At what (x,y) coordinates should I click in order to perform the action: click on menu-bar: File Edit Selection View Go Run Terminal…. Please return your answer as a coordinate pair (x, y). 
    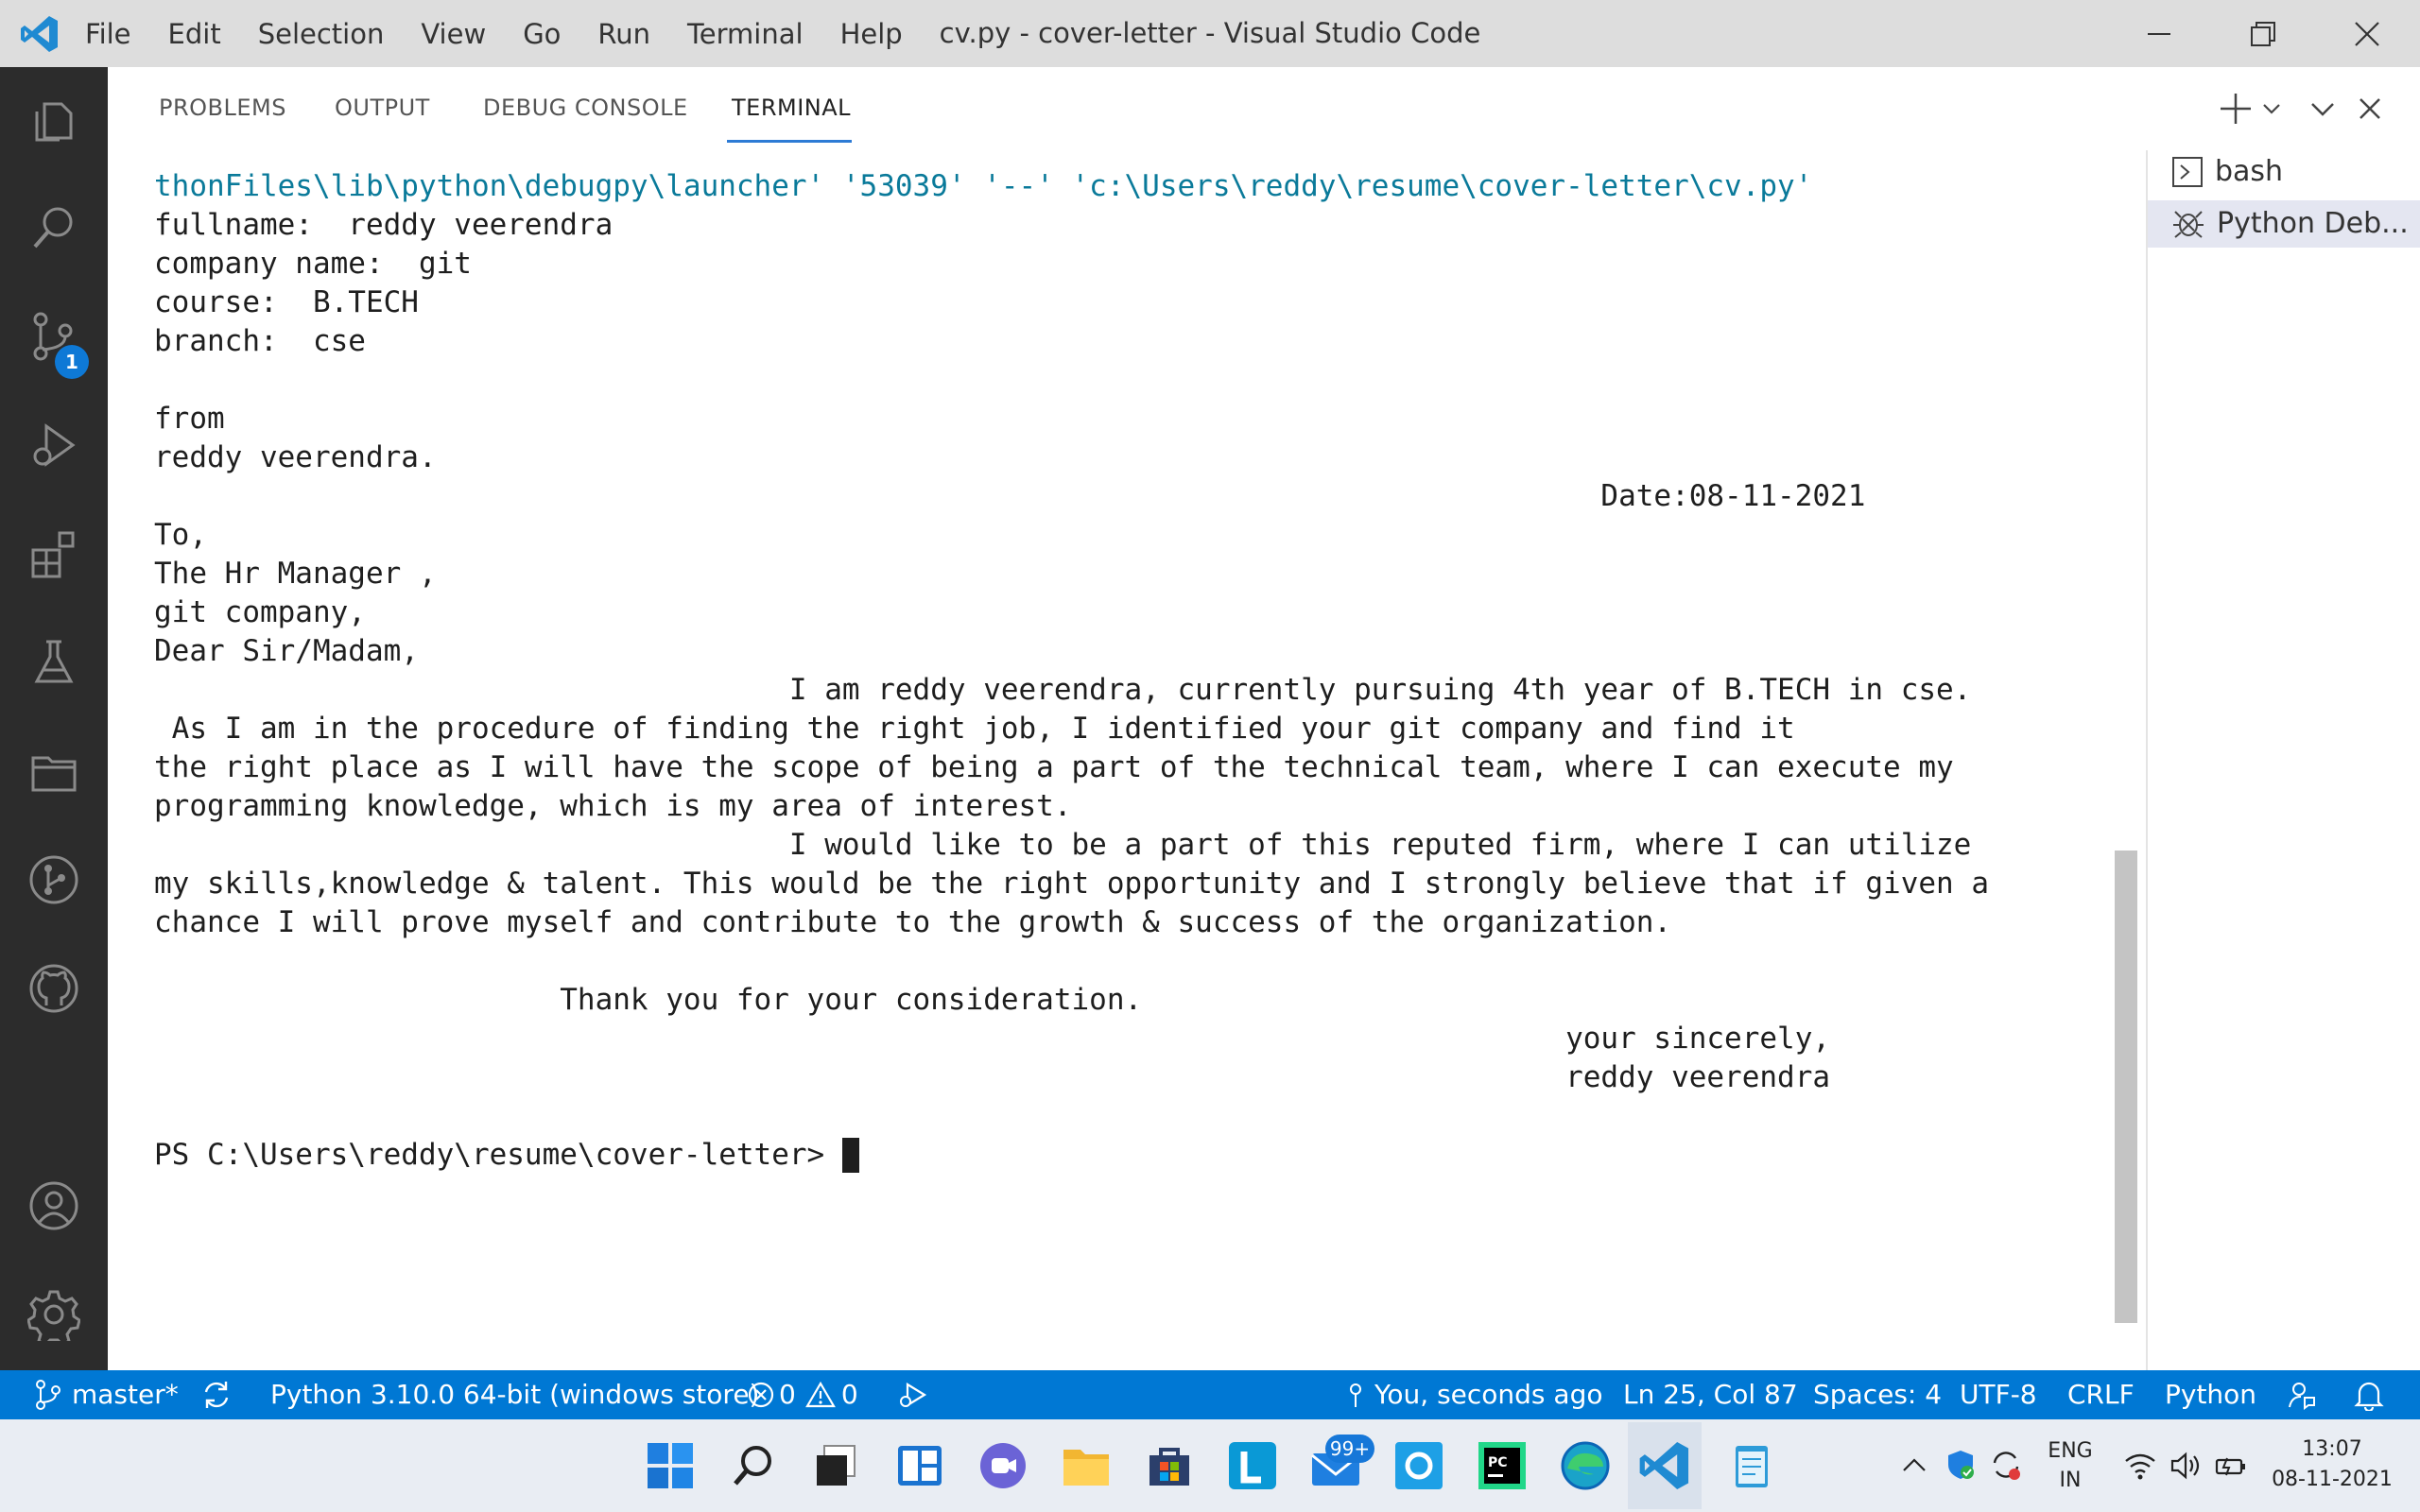
    Looking at the image, I should click on (512, 33).